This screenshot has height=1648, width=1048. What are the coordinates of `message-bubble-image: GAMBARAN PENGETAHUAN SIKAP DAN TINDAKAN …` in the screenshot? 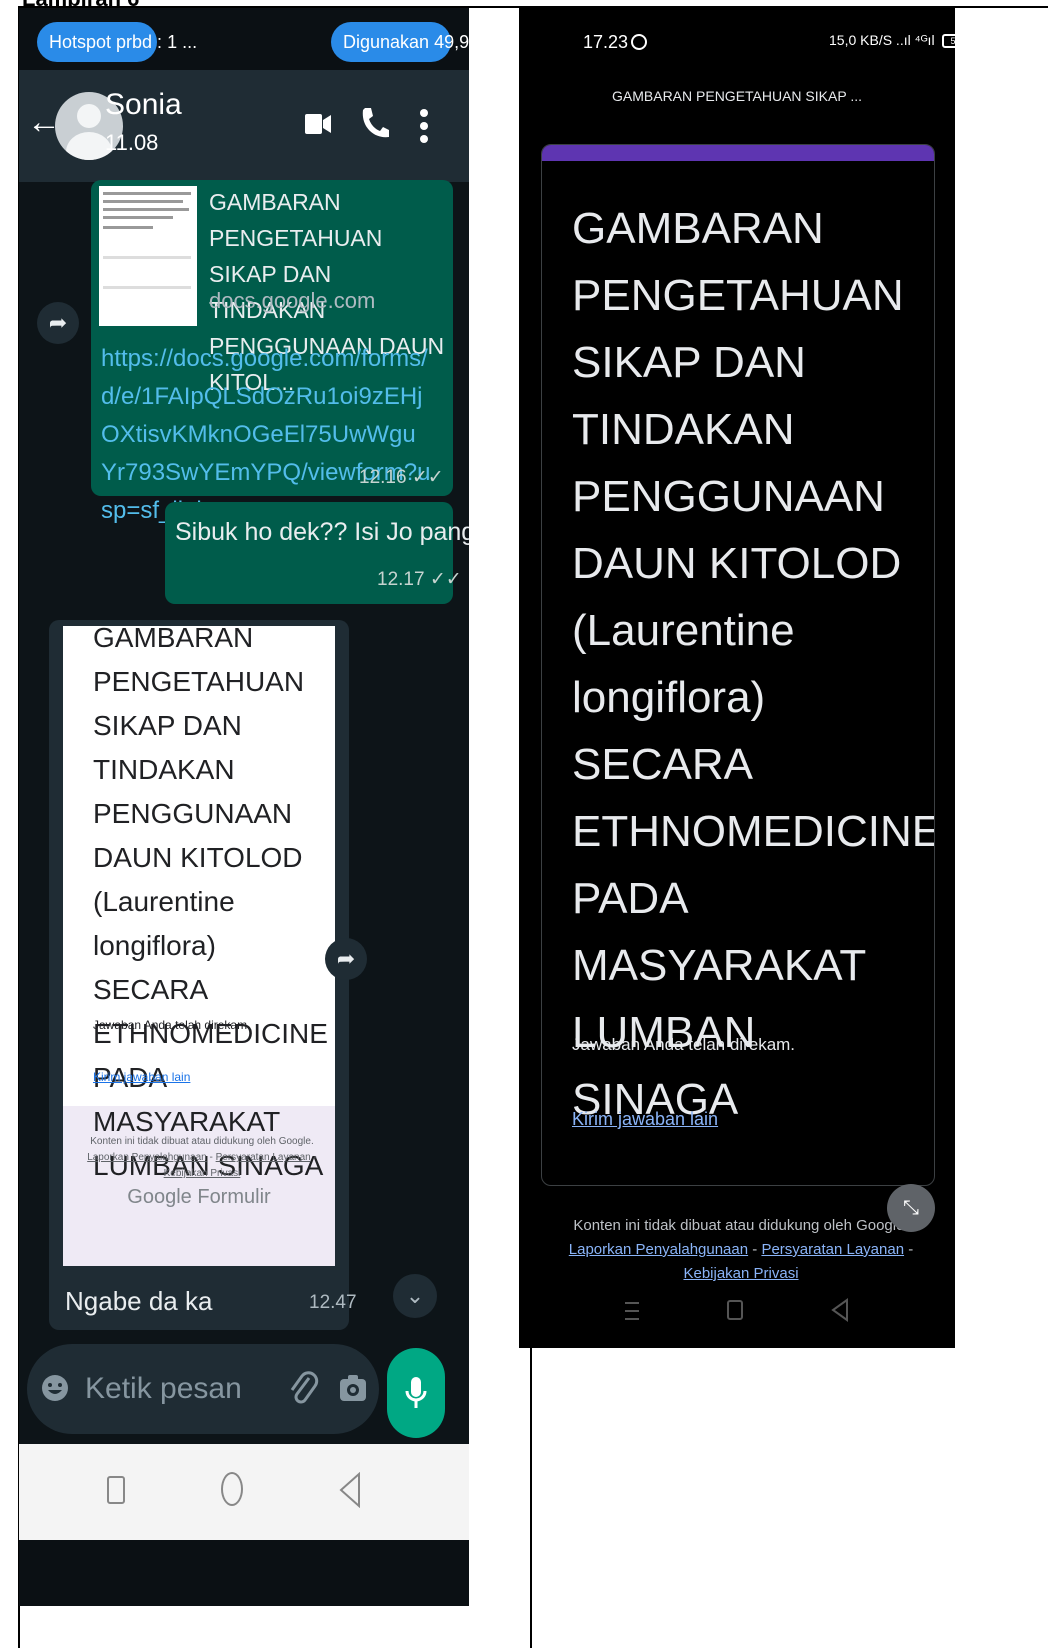 It's located at (203, 975).